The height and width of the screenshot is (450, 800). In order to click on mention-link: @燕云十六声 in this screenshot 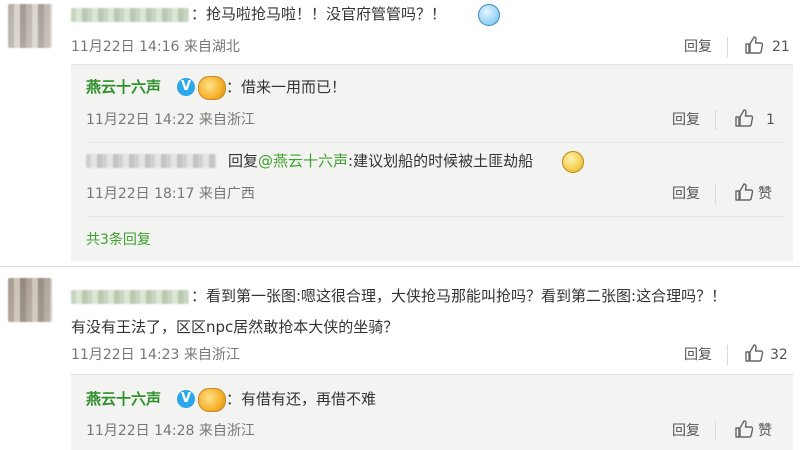, I will do `click(303, 161)`.